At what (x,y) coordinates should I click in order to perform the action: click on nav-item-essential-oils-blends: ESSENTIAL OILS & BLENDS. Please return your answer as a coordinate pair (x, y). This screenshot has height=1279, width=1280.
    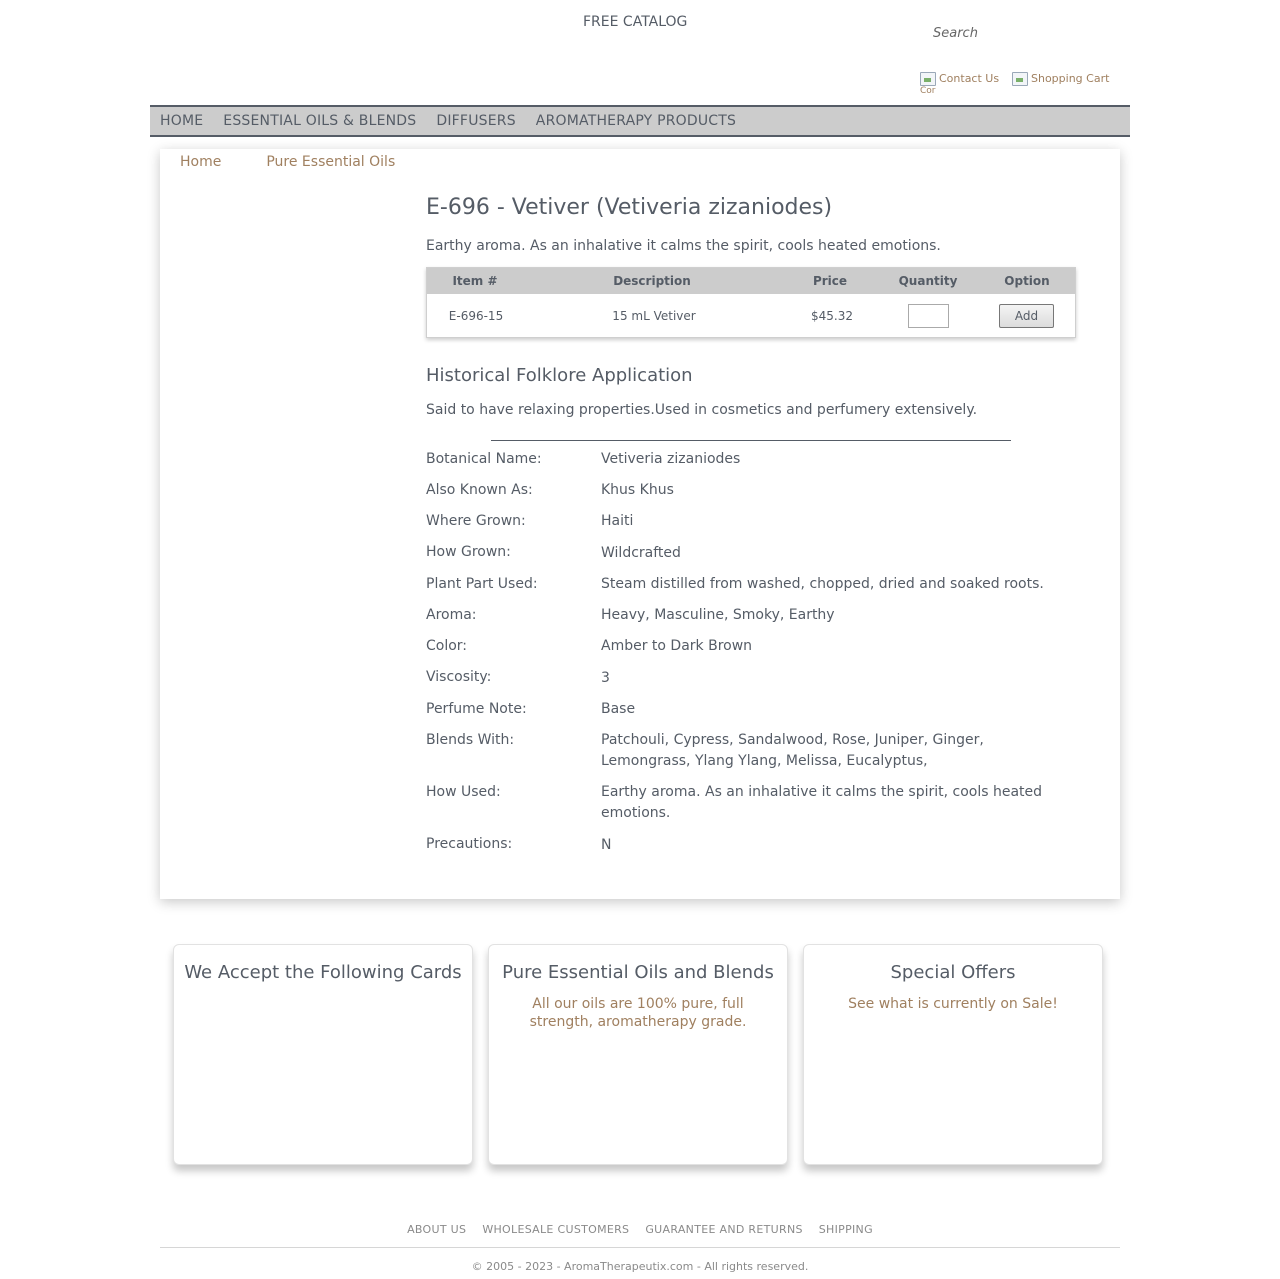
    Looking at the image, I should click on (319, 121).